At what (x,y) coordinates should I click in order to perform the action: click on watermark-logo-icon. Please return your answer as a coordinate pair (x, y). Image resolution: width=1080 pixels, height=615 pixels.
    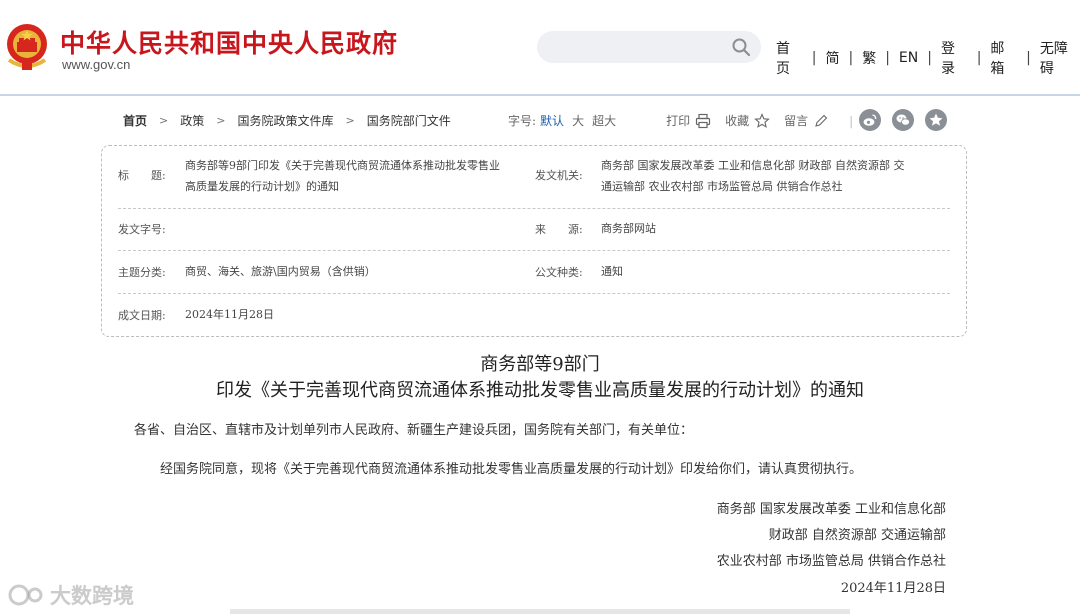
    Looking at the image, I should click on (25, 595).